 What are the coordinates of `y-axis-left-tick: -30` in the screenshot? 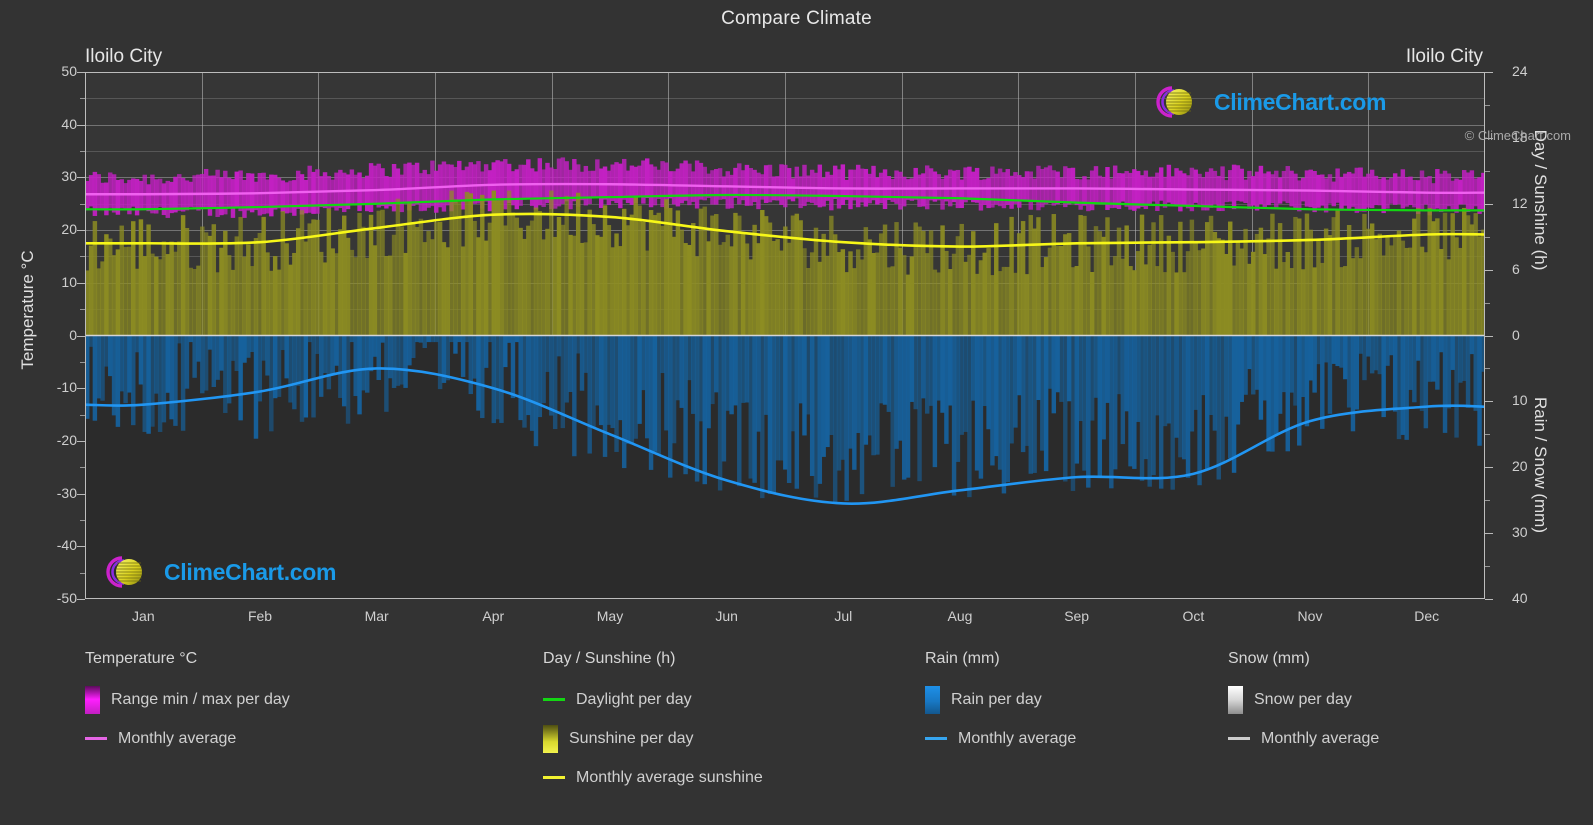 It's located at (66, 492).